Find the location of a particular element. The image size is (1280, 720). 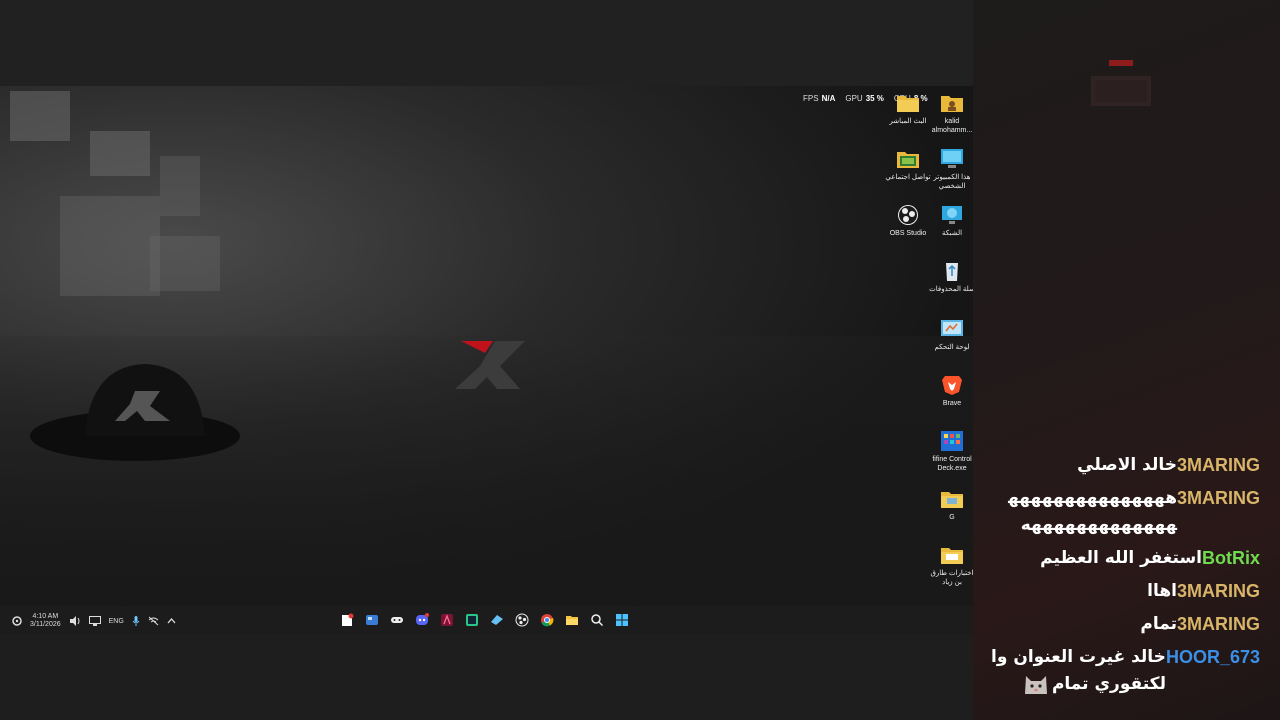

taskbar-app-chrome is located at coordinates (547, 620).